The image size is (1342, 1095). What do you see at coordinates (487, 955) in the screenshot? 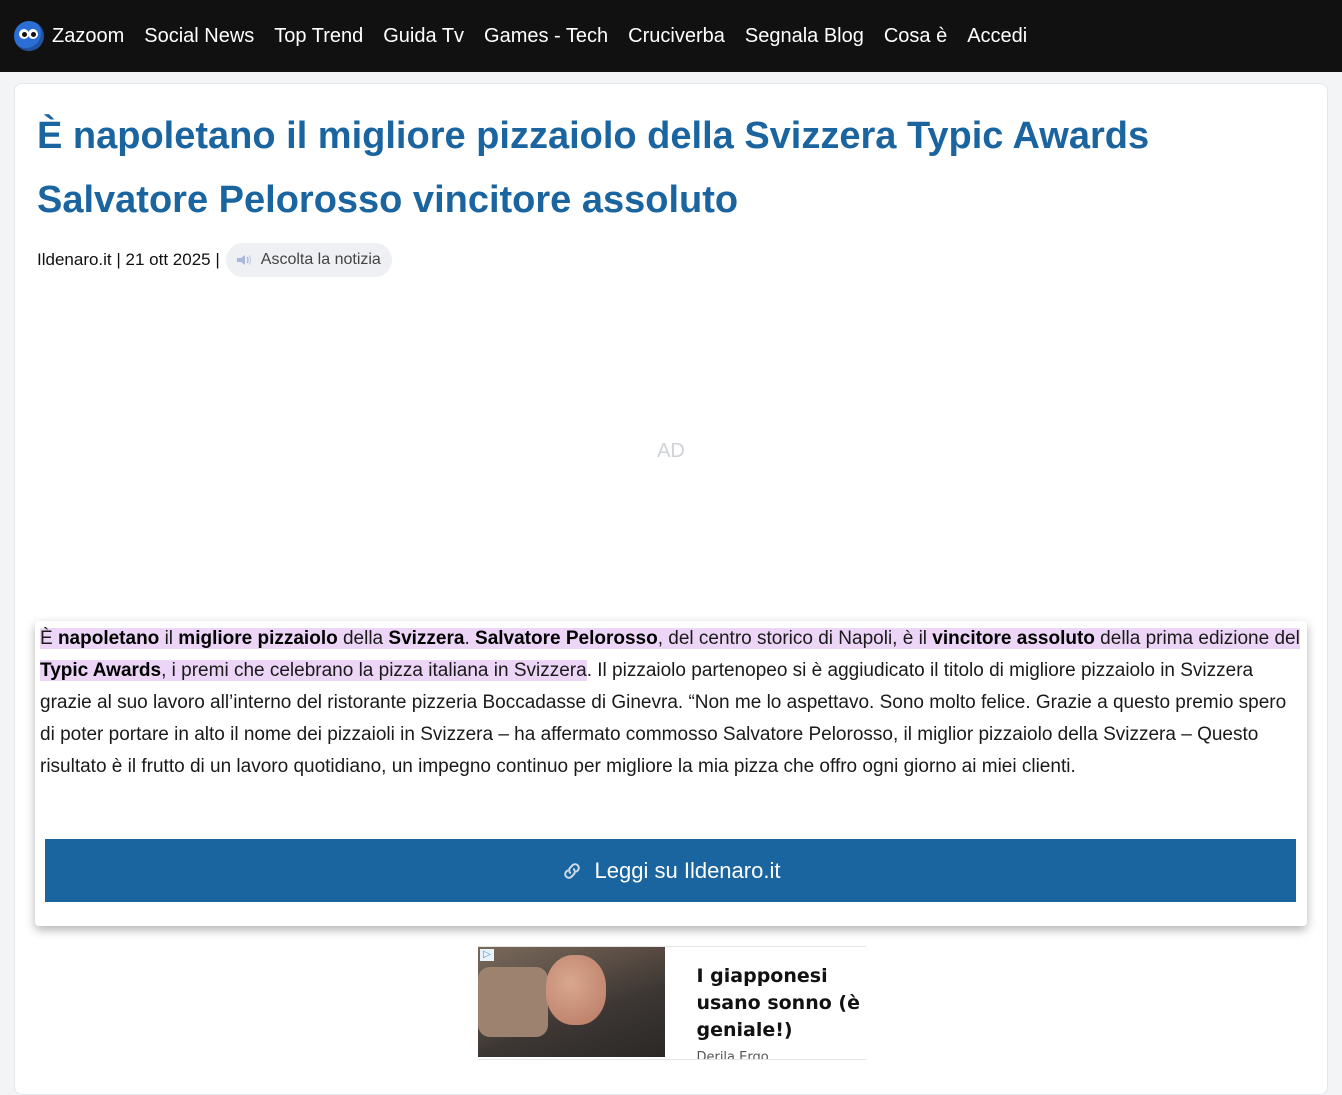
I see `adchoices-icon: ▷` at bounding box center [487, 955].